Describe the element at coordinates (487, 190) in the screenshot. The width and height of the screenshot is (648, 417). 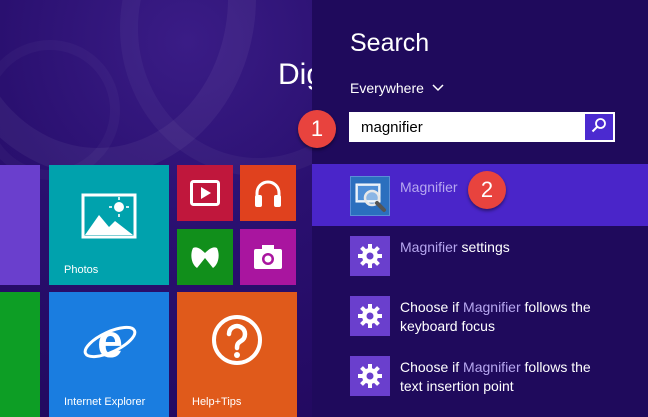
I see `annotation-badge-2: 2` at that location.